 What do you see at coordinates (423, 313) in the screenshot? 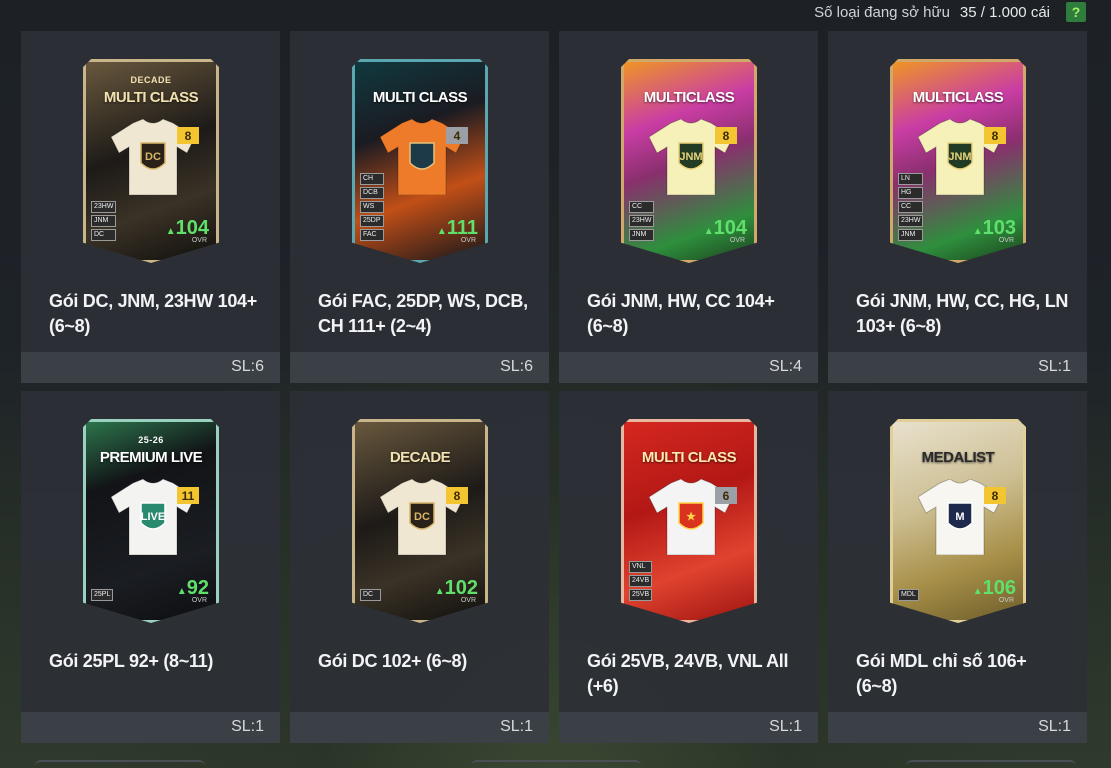
I see `pack-title: Gói FAC, 25DP, WS, DCB, CH 111+ (2~4)` at bounding box center [423, 313].